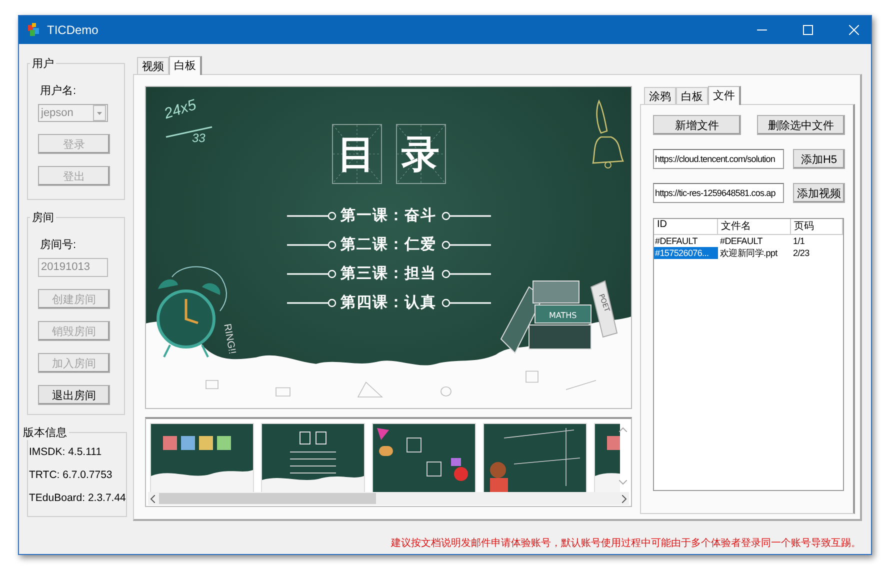 This screenshot has width=890, height=566. What do you see at coordinates (697, 125) in the screenshot?
I see `file-button: 新增文件` at bounding box center [697, 125].